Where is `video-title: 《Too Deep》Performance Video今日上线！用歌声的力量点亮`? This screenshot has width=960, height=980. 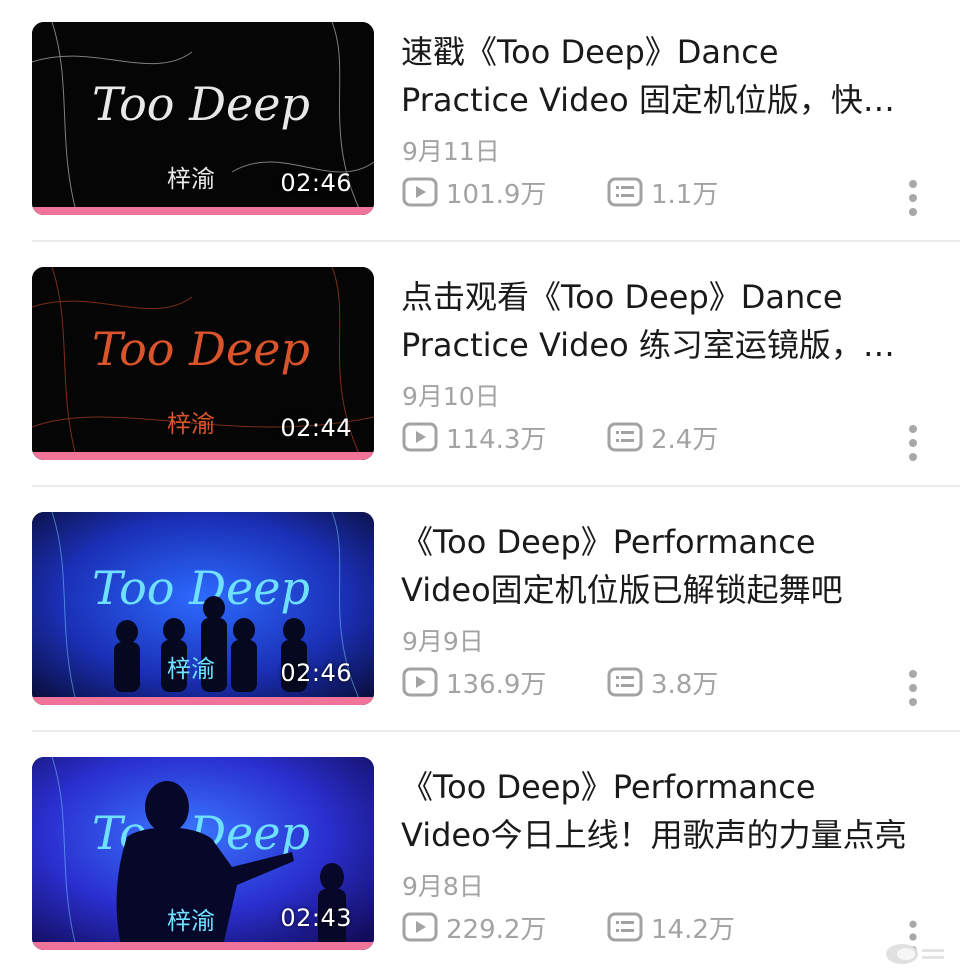
video-title: 《Too Deep》Performance Video今日上线！用歌声的力量点亮 is located at coordinates (656, 813).